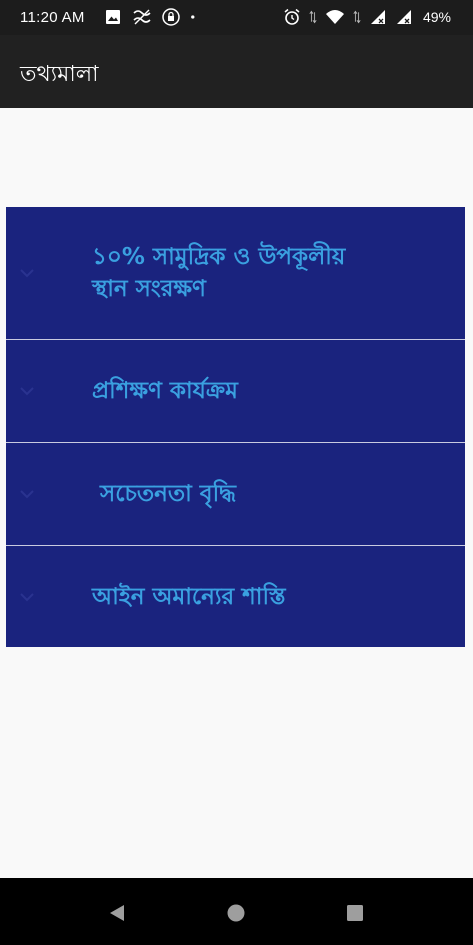 The image size is (473, 945). Describe the element at coordinates (165, 391) in the screenshot. I see `accordion-item-label: প্রশিক্ষণ কার্যক্রম` at that location.